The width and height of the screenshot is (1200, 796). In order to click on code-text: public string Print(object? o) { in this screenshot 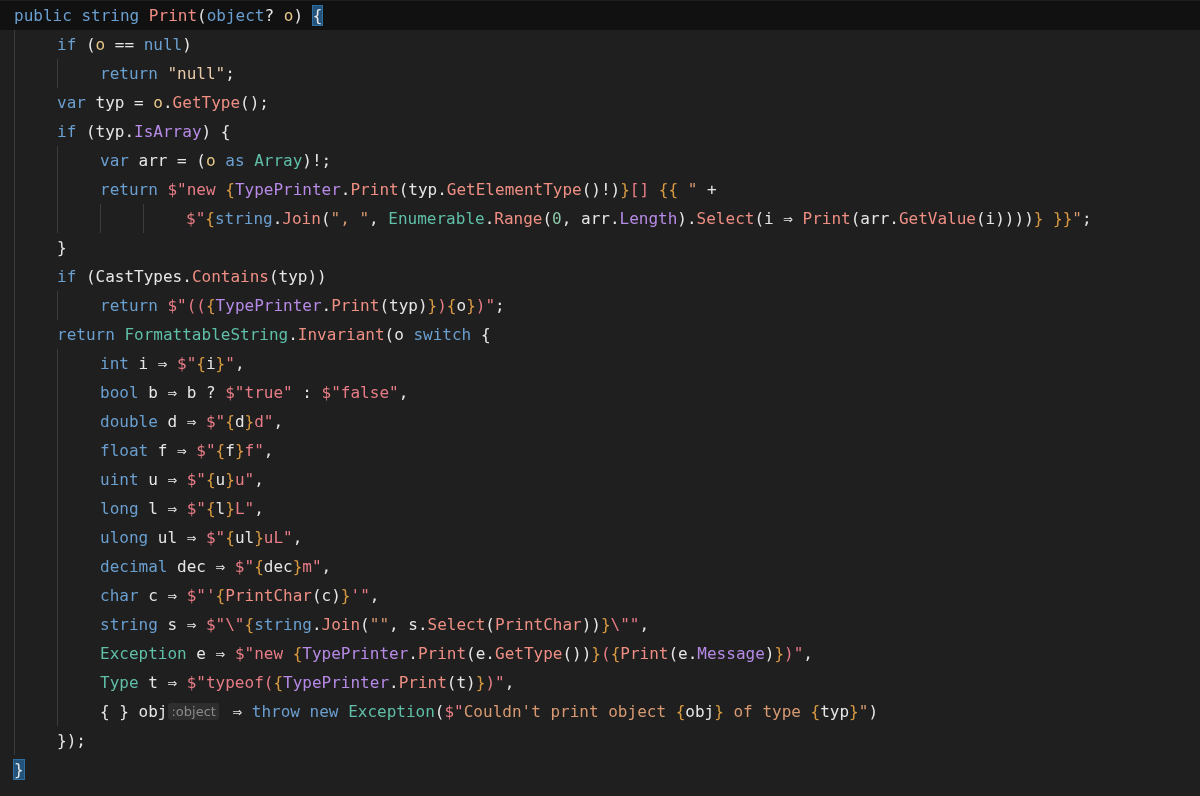, I will do `click(168, 15)`.